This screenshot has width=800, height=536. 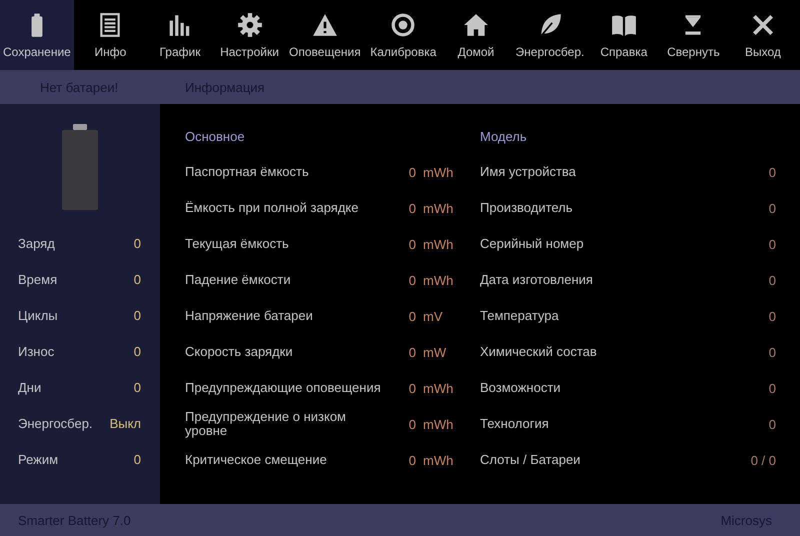 I want to click on field-label: Возможности, so click(x=521, y=388).